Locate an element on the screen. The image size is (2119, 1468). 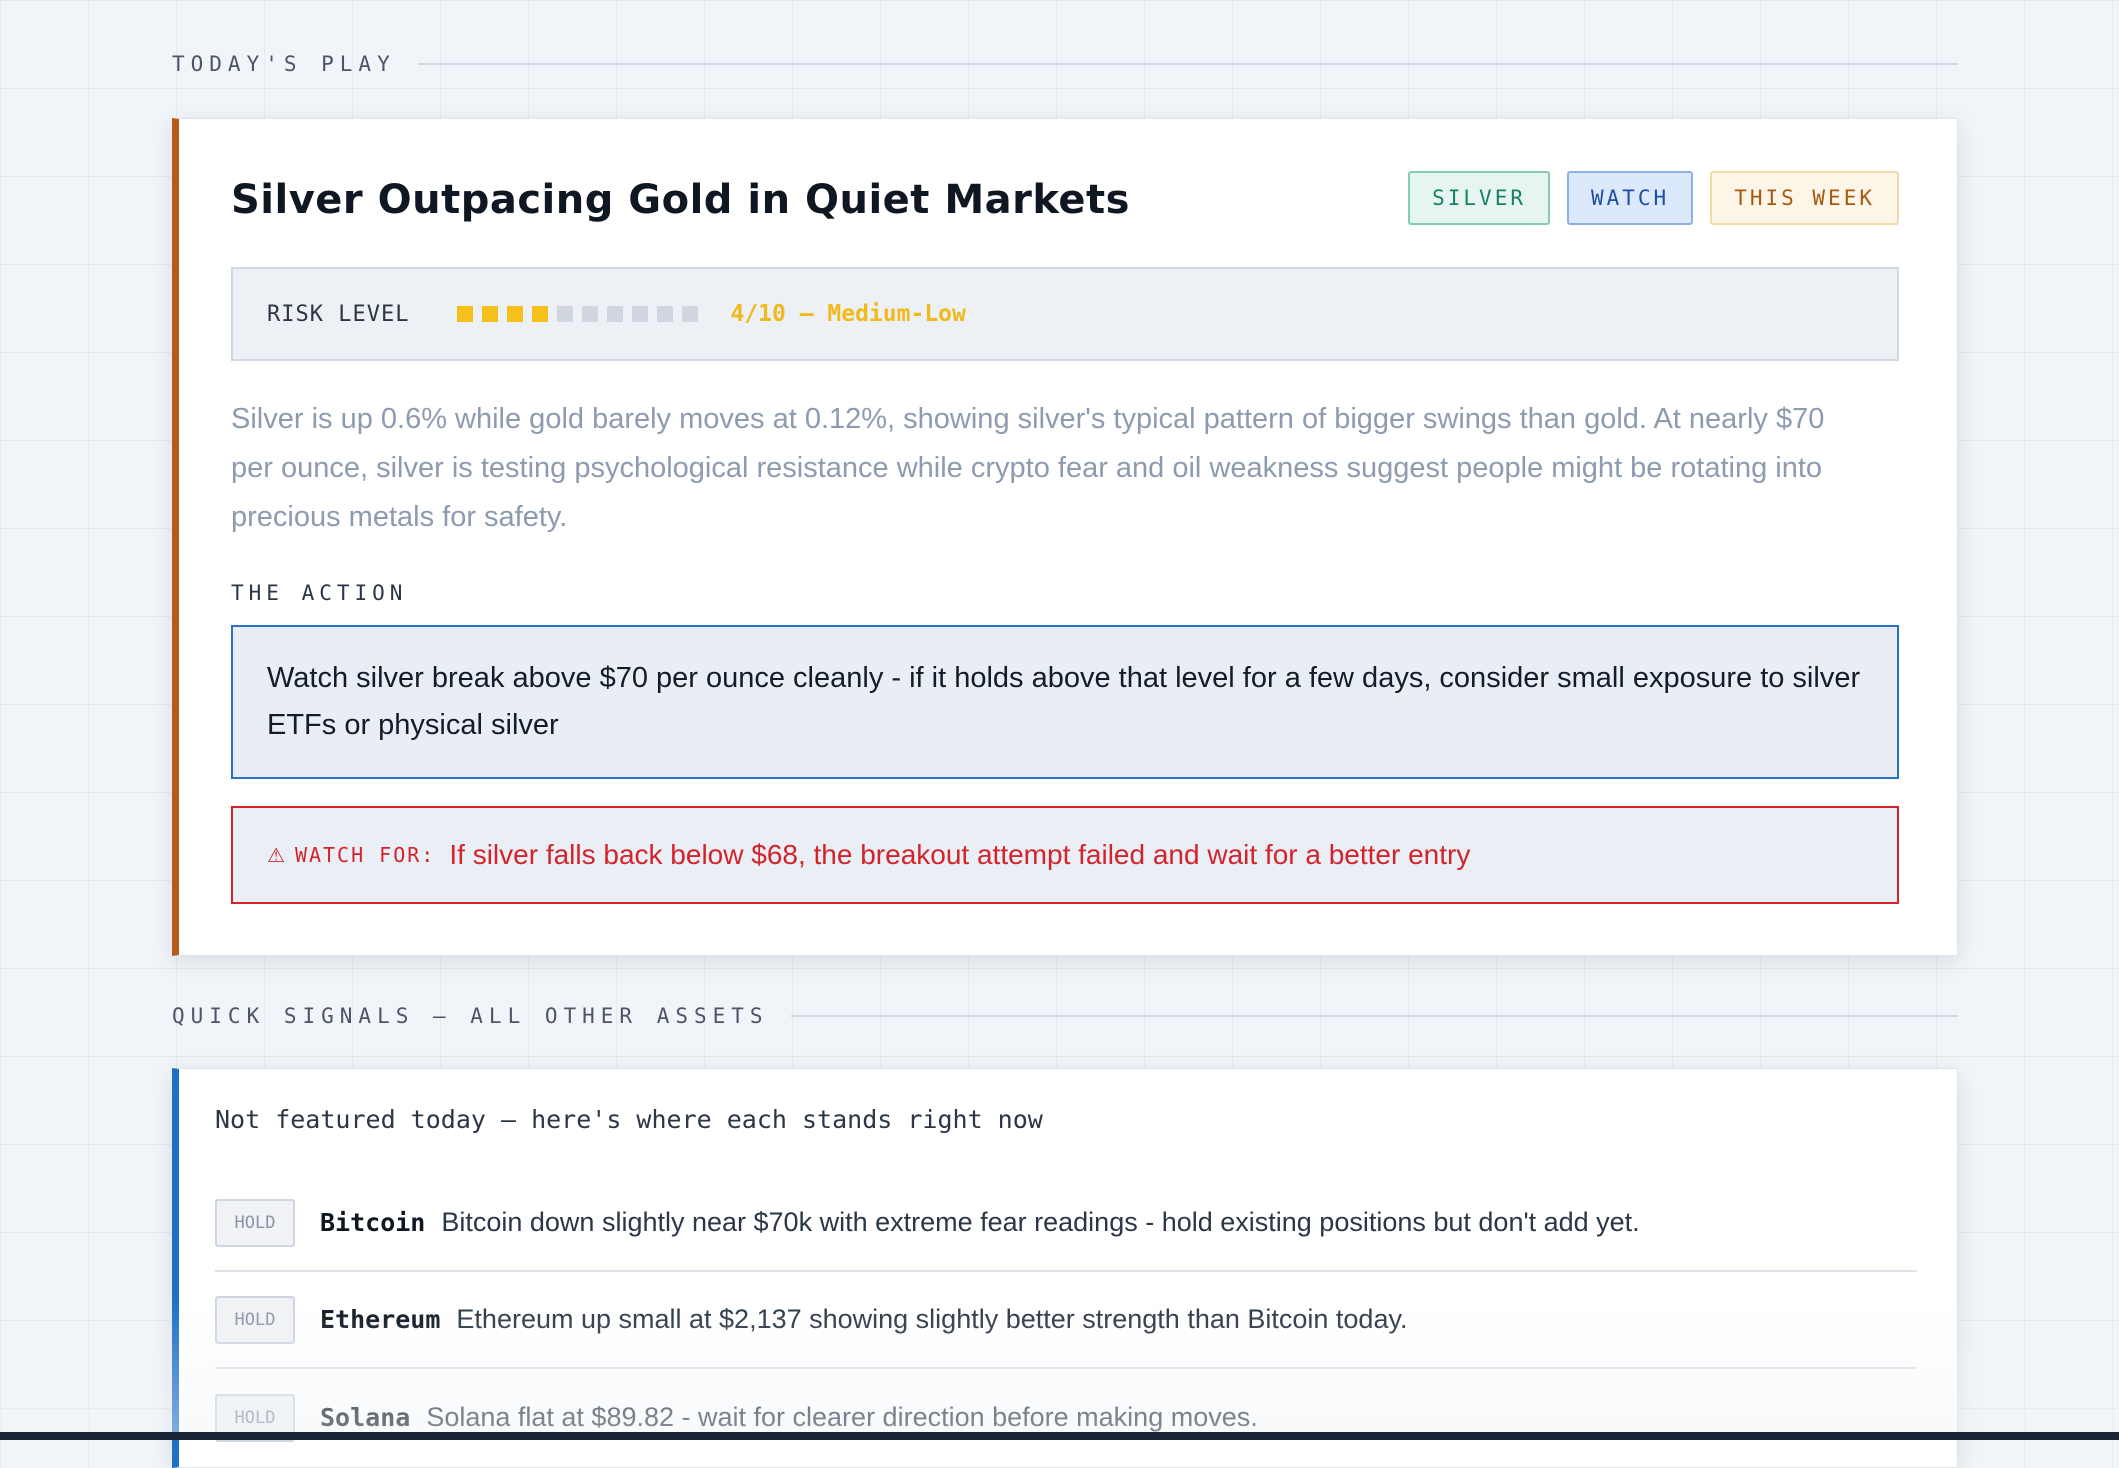
signal-asset-name: Solana is located at coordinates (365, 1417).